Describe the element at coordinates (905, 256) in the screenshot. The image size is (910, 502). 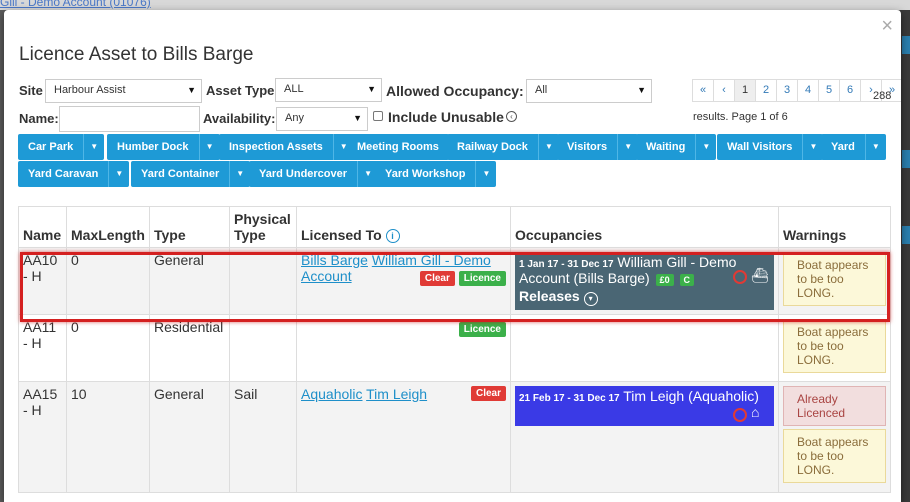
I see `backdrop-side` at that location.